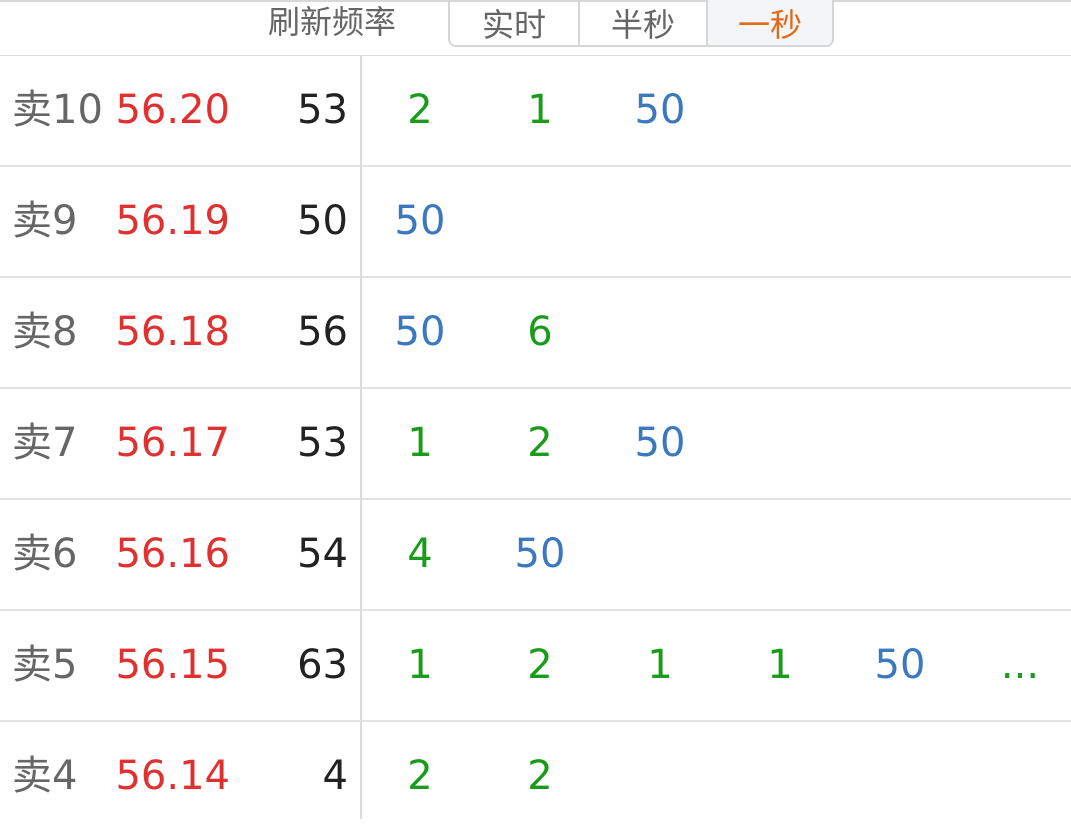  What do you see at coordinates (172, 443) in the screenshot?
I see `level-price: 56.17` at bounding box center [172, 443].